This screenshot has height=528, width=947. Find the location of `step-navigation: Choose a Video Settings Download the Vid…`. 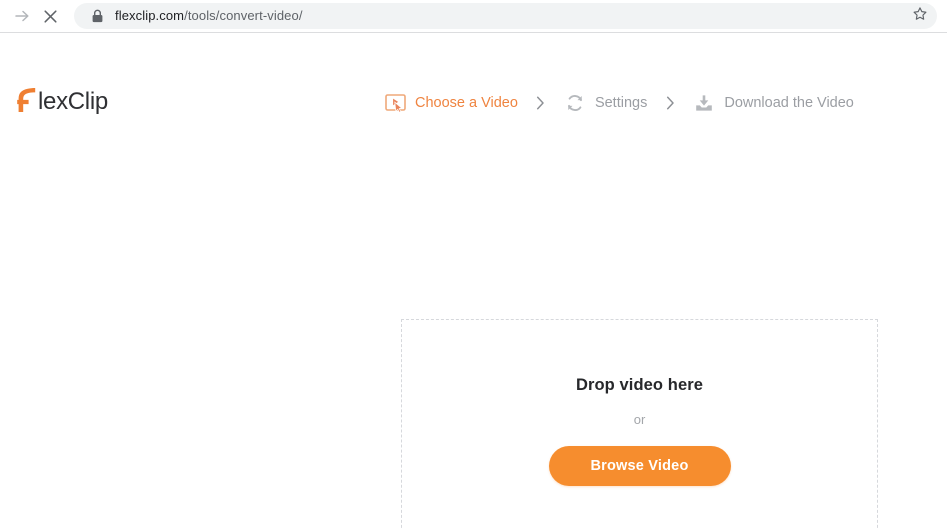

step-navigation: Choose a Video Settings Download the Vid… is located at coordinates (619, 103).